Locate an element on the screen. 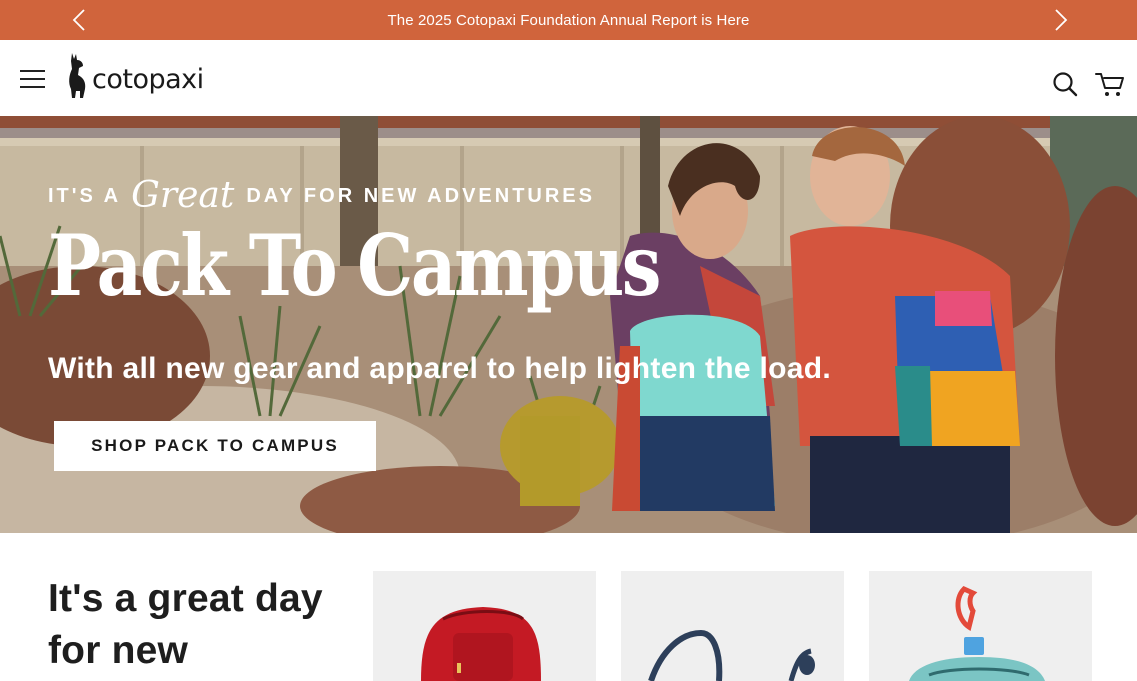 This screenshot has height=681, width=1137. shop-pack-to-campus-button: SHOP PACK TO CAMPUS is located at coordinates (215, 446).